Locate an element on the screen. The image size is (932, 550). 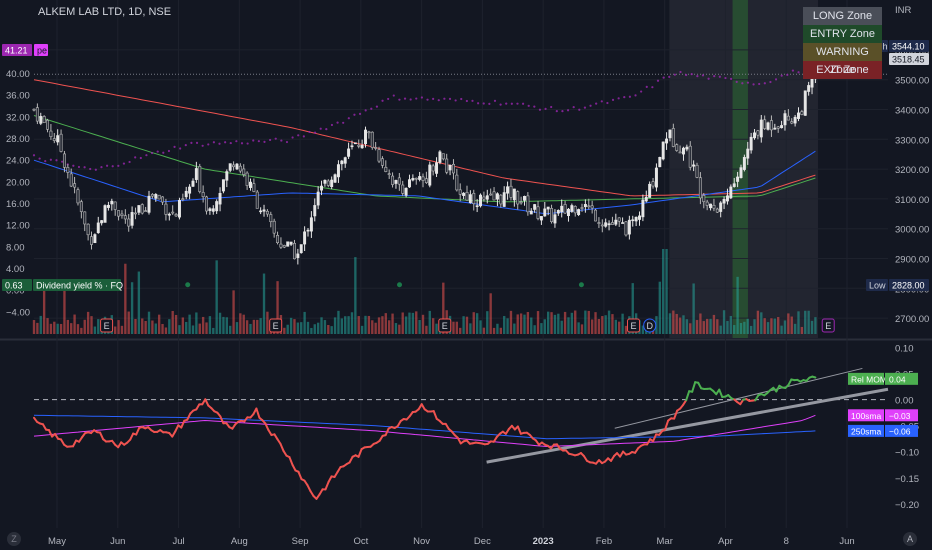
dividend-value-tag-text: 0.63 is located at coordinates (14, 286).